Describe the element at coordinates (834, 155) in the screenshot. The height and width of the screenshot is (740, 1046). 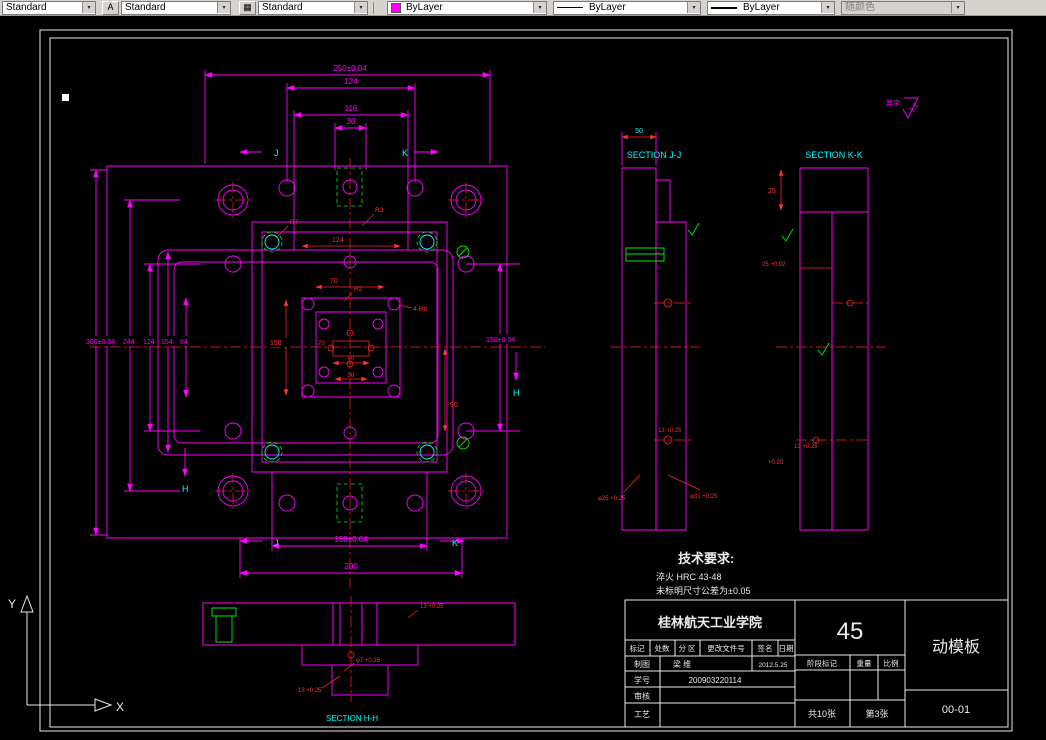
I see `section-kk-label: SECTION K-K` at that location.